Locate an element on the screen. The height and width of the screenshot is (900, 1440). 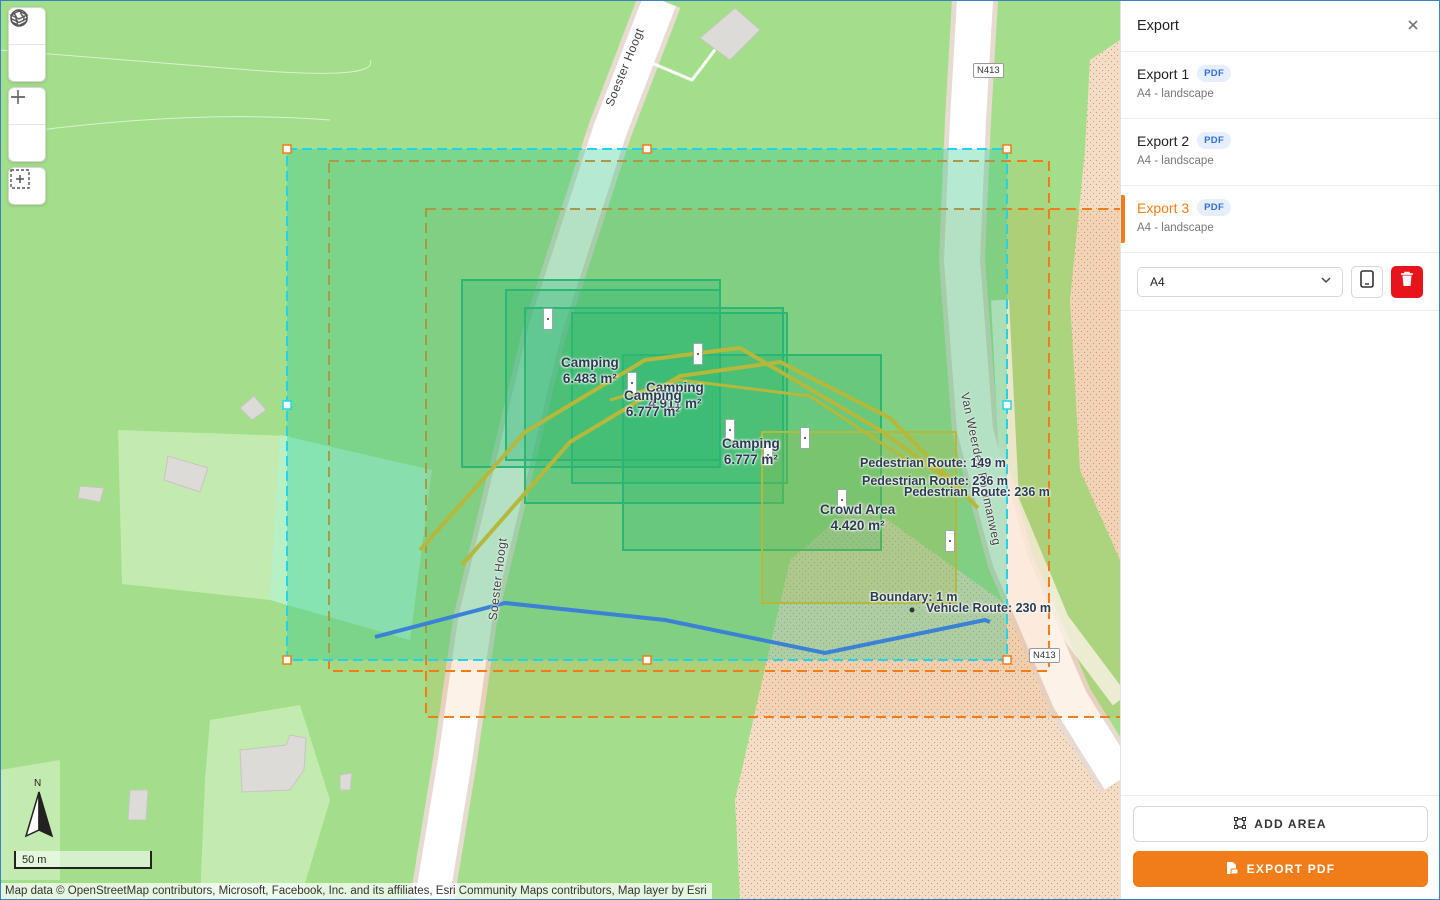
close-button is located at coordinates (1413, 25).